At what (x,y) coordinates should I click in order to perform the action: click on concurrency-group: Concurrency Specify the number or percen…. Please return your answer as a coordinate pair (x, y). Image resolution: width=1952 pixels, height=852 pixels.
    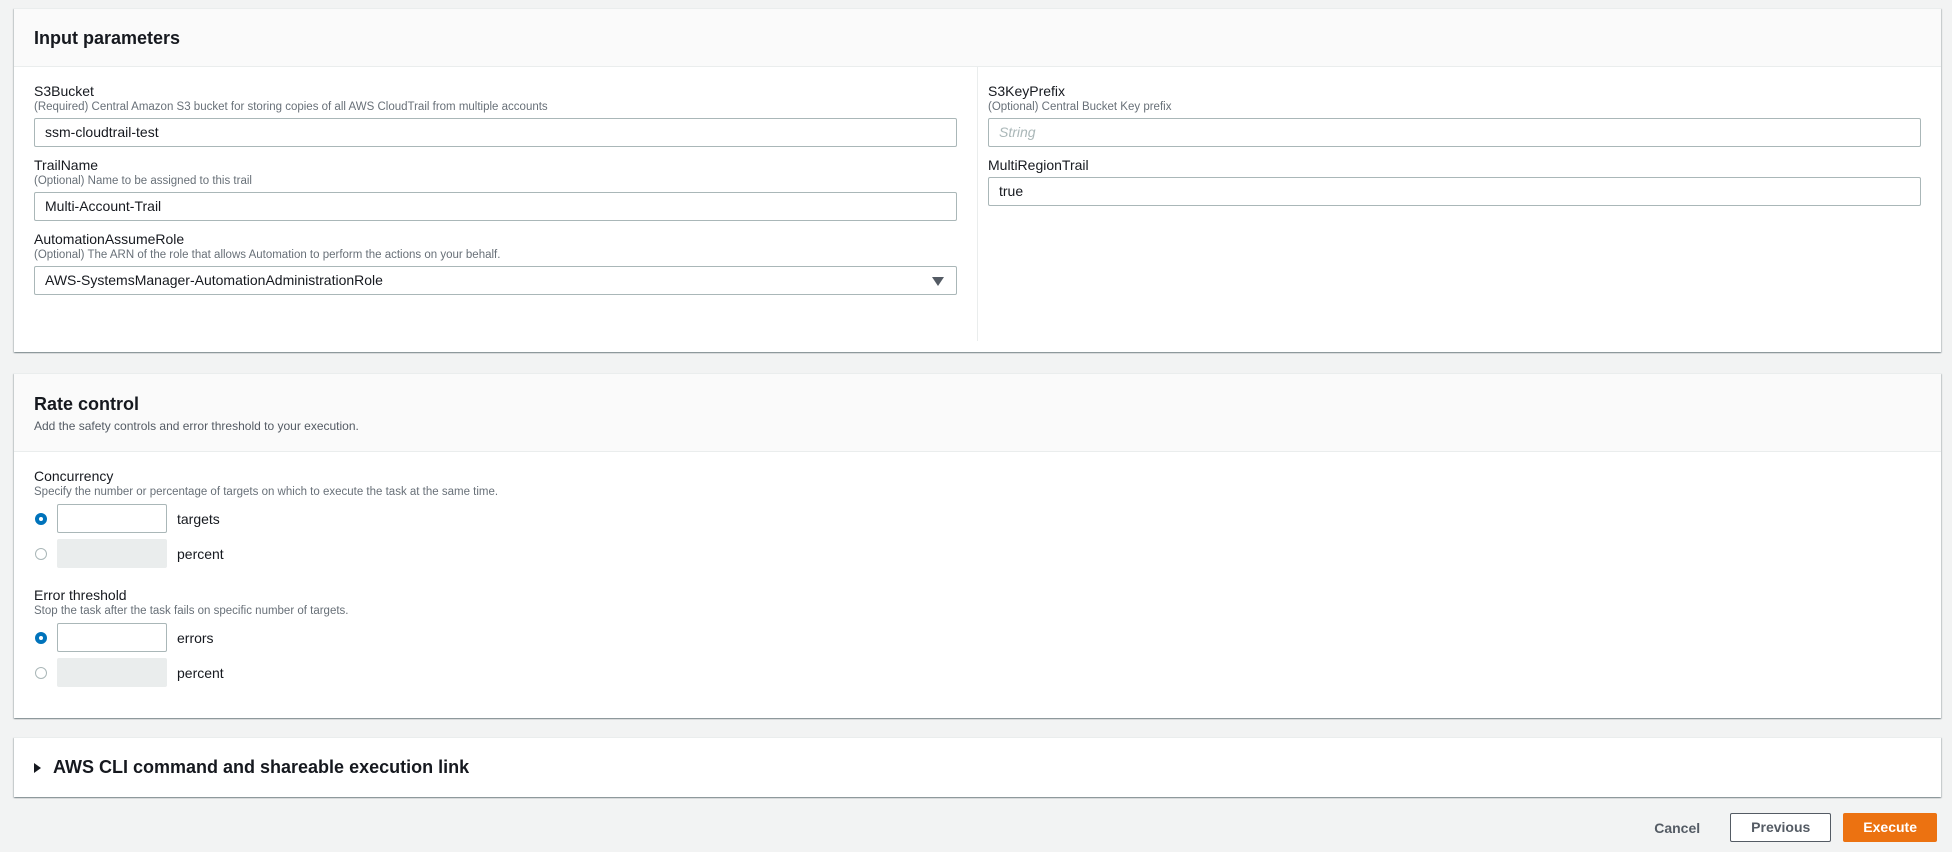
    Looking at the image, I should click on (977, 518).